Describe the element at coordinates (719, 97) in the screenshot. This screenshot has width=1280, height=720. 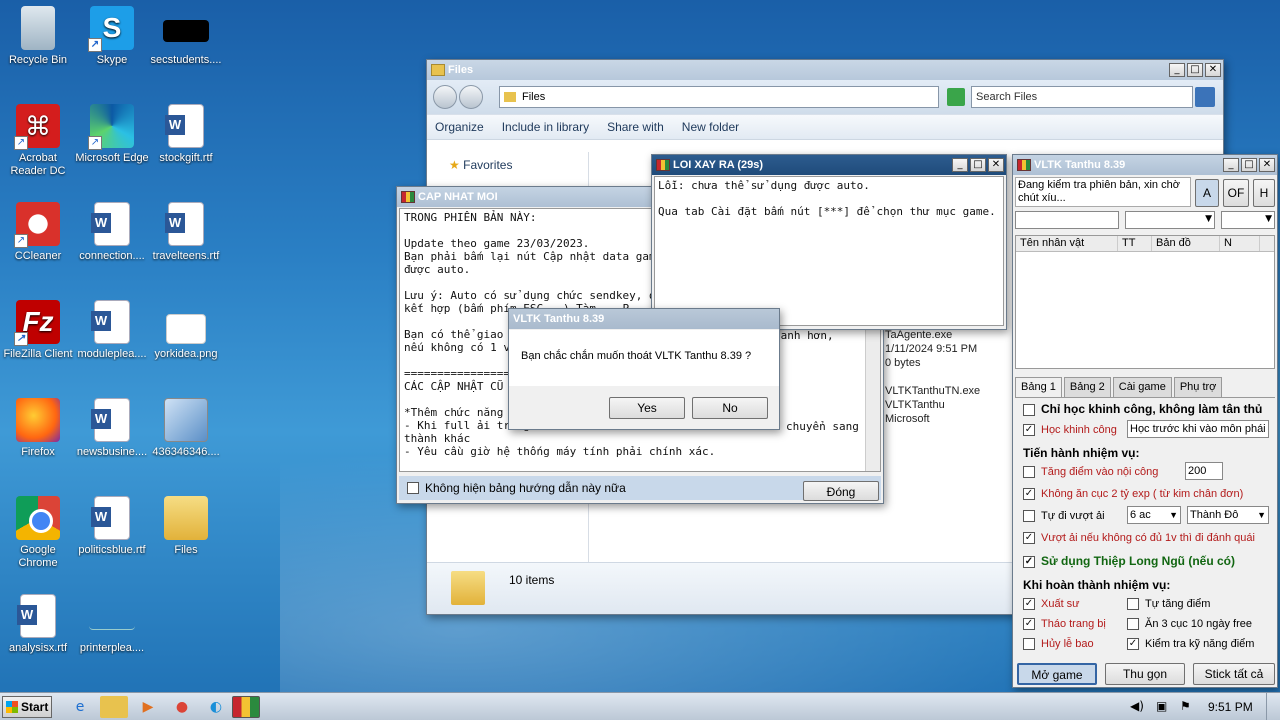
I see `address-bar: Files` at that location.